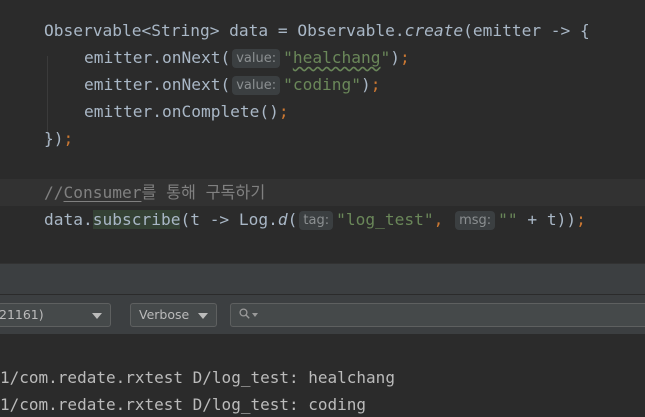 This screenshot has height=417, width=645. I want to click on search-icon, so click(244, 313).